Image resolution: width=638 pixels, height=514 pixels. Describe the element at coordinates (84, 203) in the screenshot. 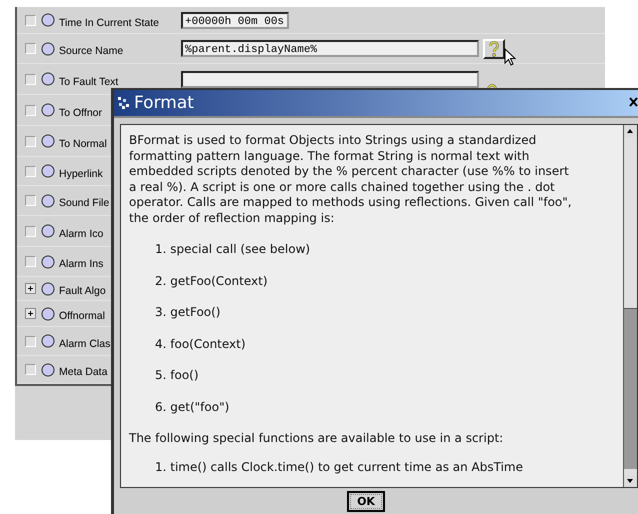

I see `property-label: Sound File` at that location.